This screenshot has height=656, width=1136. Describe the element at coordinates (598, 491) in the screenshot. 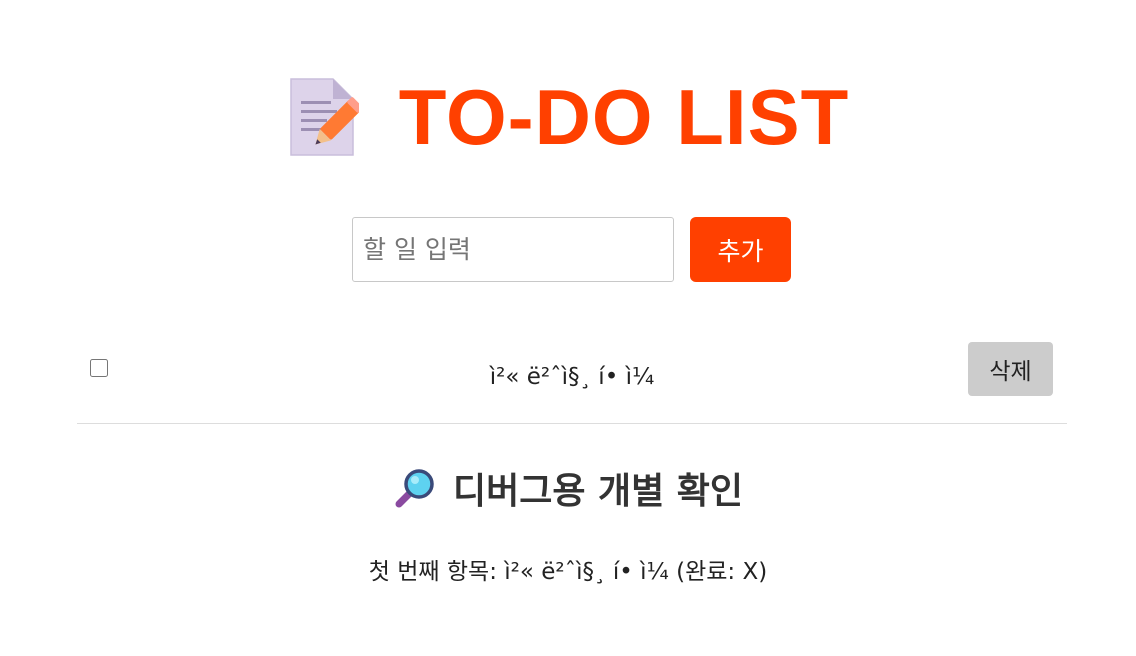

I see `debug-title: 디버그용 개별 확인` at that location.